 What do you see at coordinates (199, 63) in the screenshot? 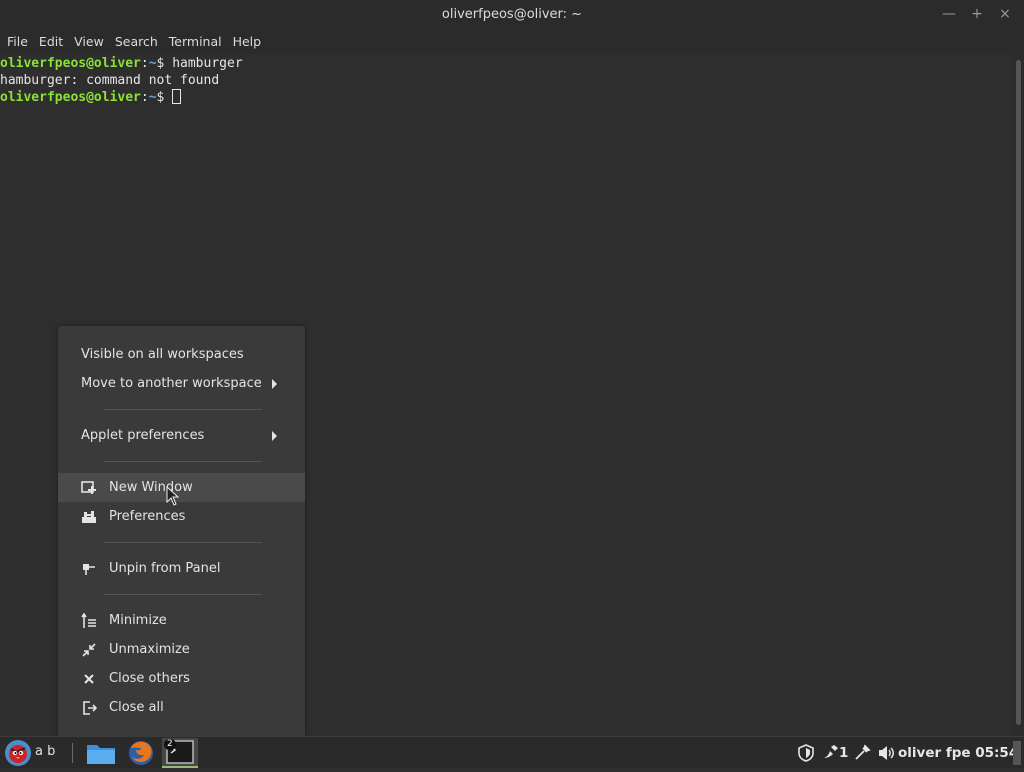
I see `command-text: $ hamburger` at bounding box center [199, 63].